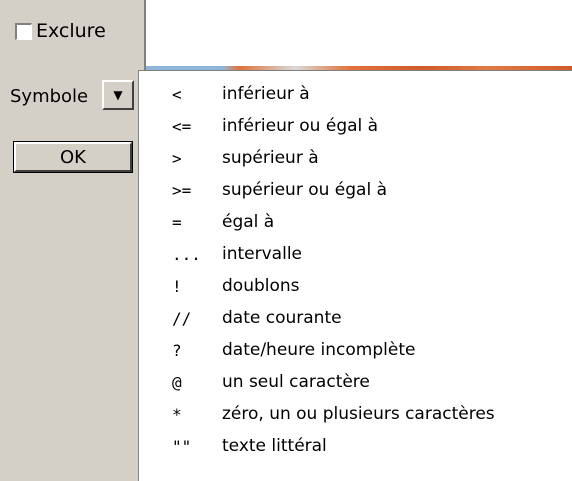 The width and height of the screenshot is (572, 481). What do you see at coordinates (177, 158) in the screenshot?
I see `menu-item-symbol: >` at bounding box center [177, 158].